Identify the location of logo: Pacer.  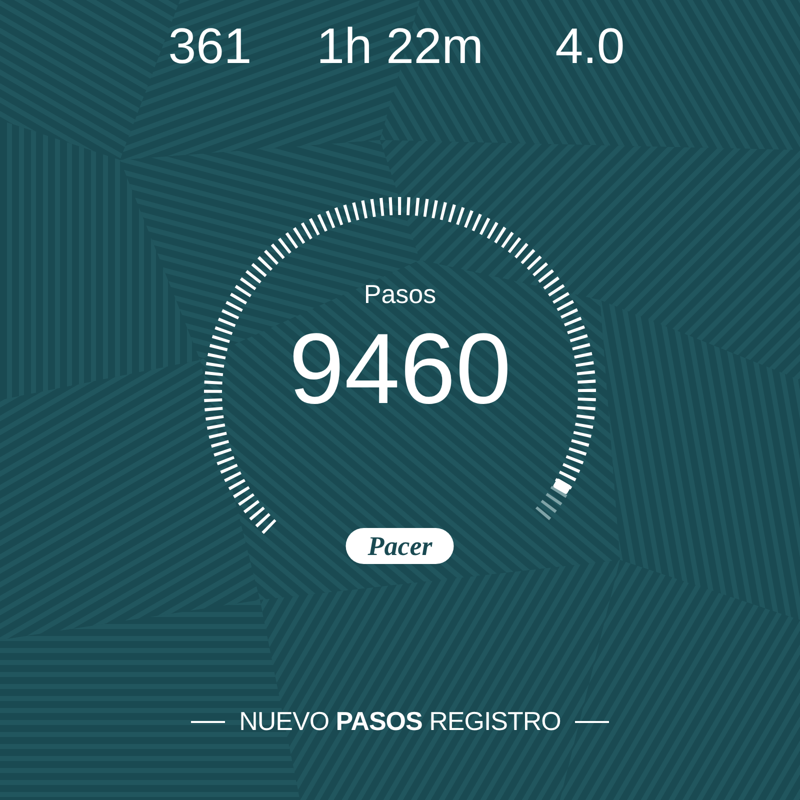
(400, 546).